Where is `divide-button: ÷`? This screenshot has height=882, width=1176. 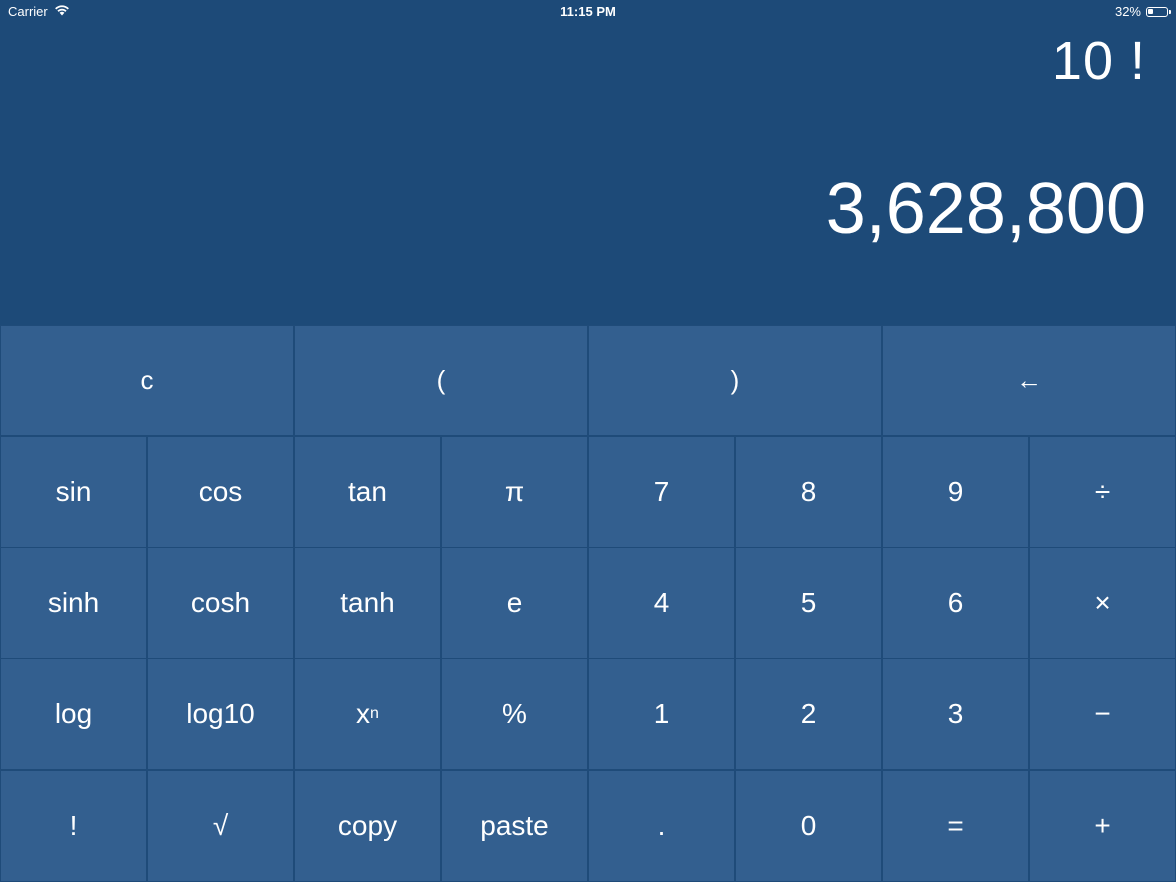 divide-button: ÷ is located at coordinates (1102, 492).